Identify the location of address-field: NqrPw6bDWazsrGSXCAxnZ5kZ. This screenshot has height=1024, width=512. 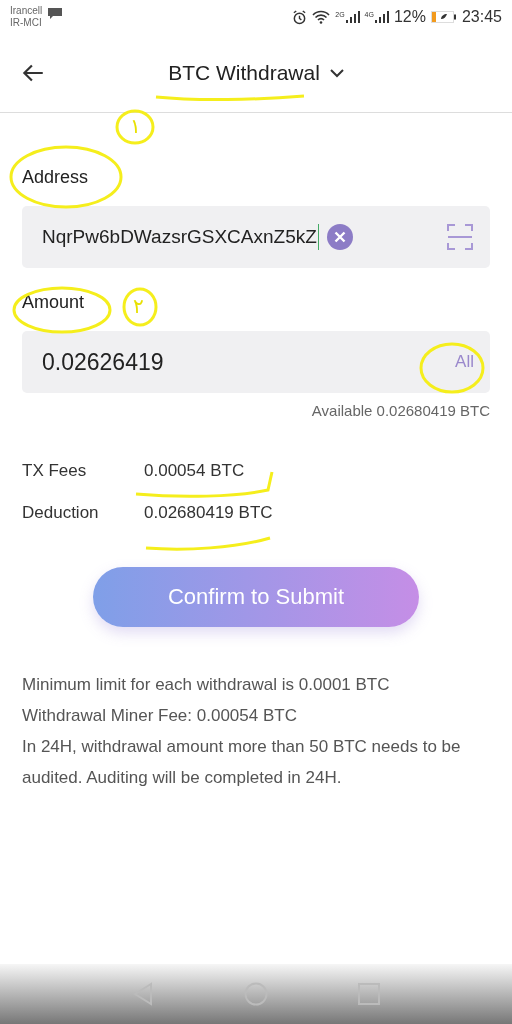
(256, 237).